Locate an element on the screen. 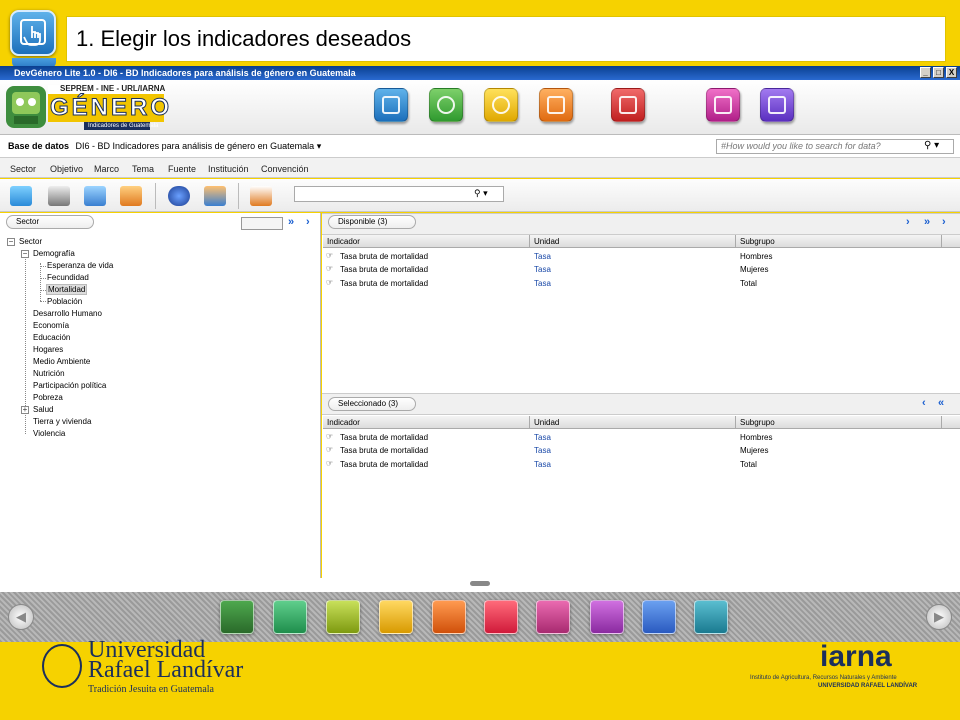 The width and height of the screenshot is (960, 720). menu-sector: Sector is located at coordinates (23, 169).